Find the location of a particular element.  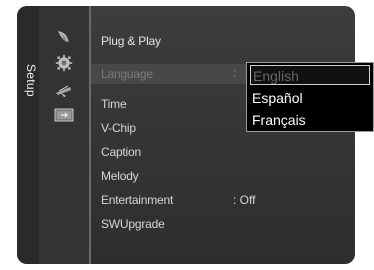

category-icon-column is located at coordinates (64, 135).